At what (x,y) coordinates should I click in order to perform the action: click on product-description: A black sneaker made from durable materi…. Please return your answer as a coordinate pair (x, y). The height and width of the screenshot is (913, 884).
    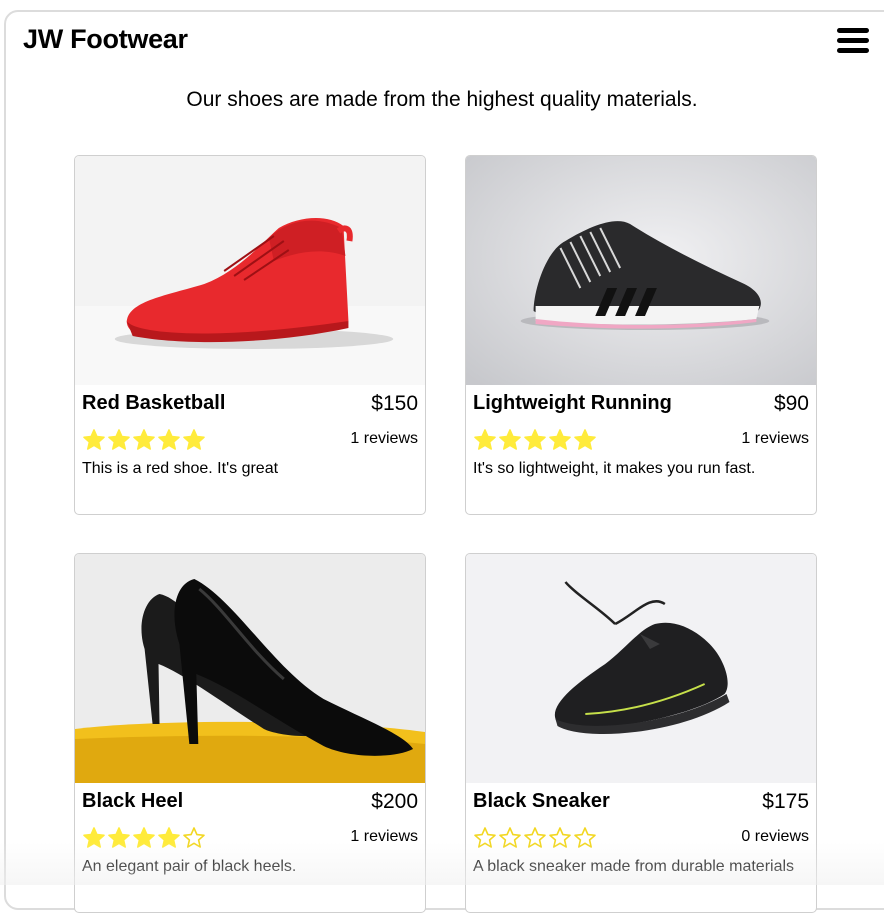
    Looking at the image, I should click on (634, 866).